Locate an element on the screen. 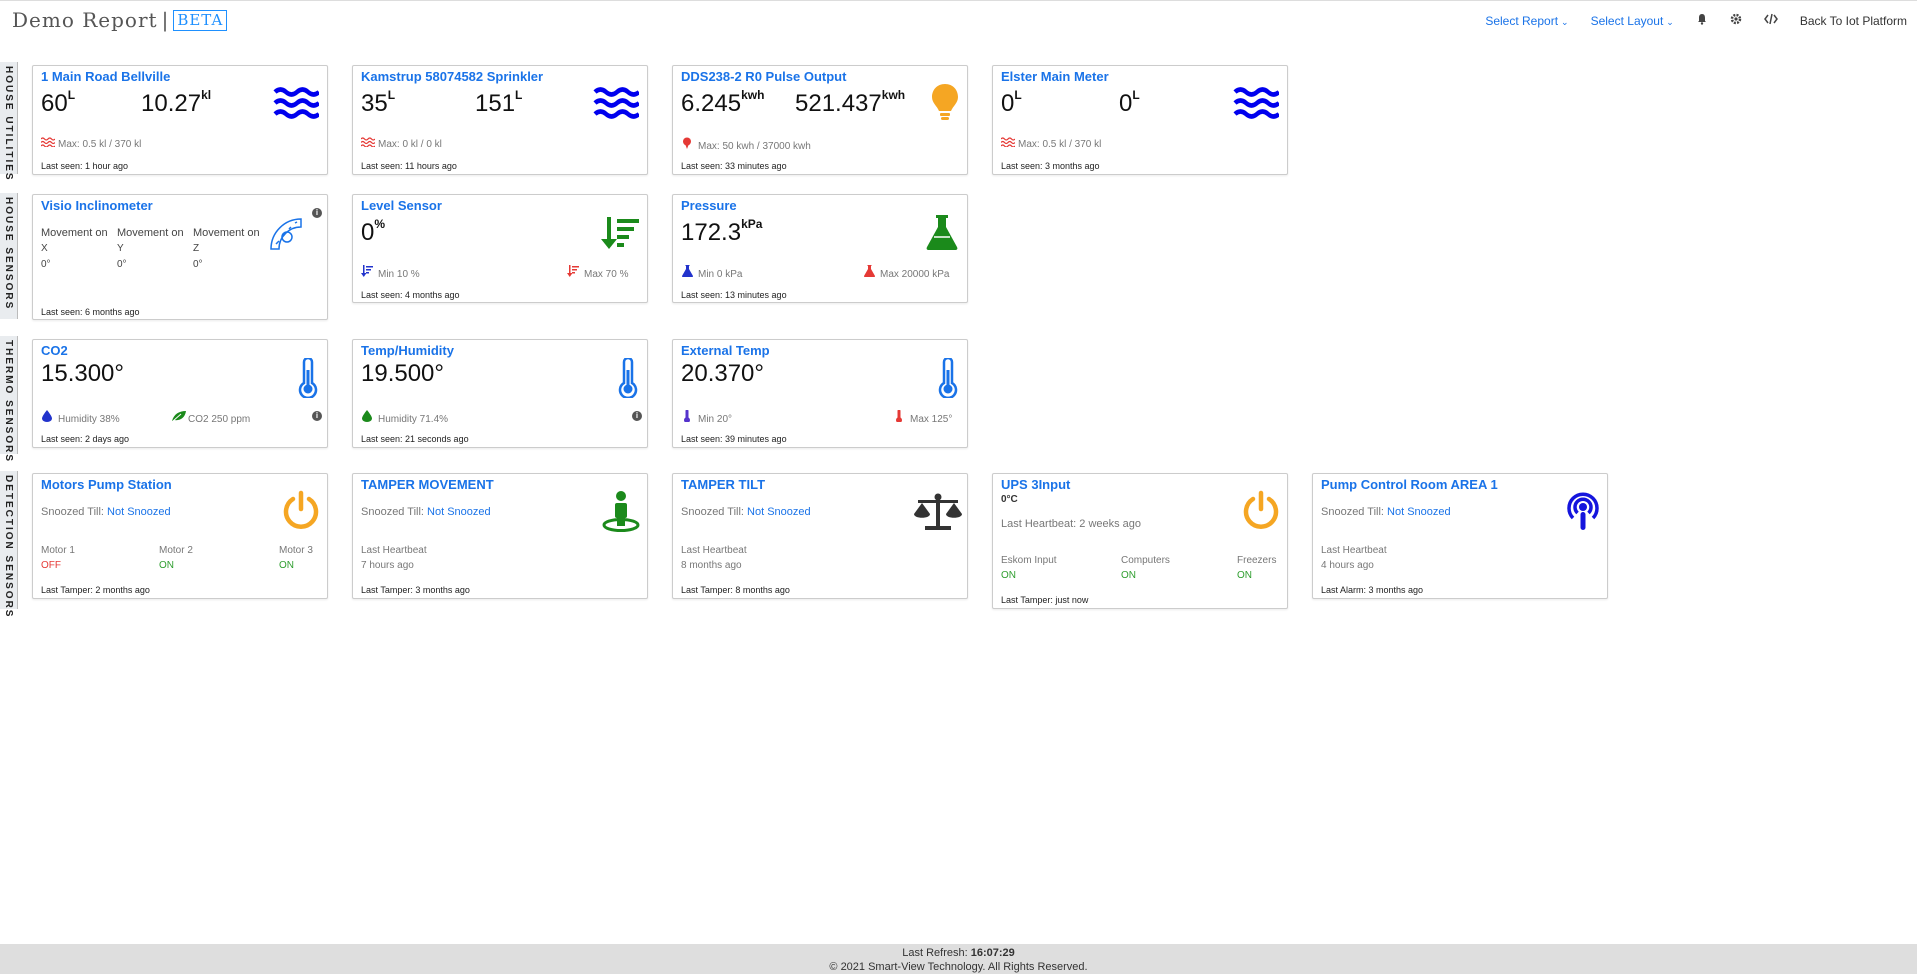 Image resolution: width=1917 pixels, height=974 pixels. last-seen: Last seen: 21 seconds ago is located at coordinates (415, 439).